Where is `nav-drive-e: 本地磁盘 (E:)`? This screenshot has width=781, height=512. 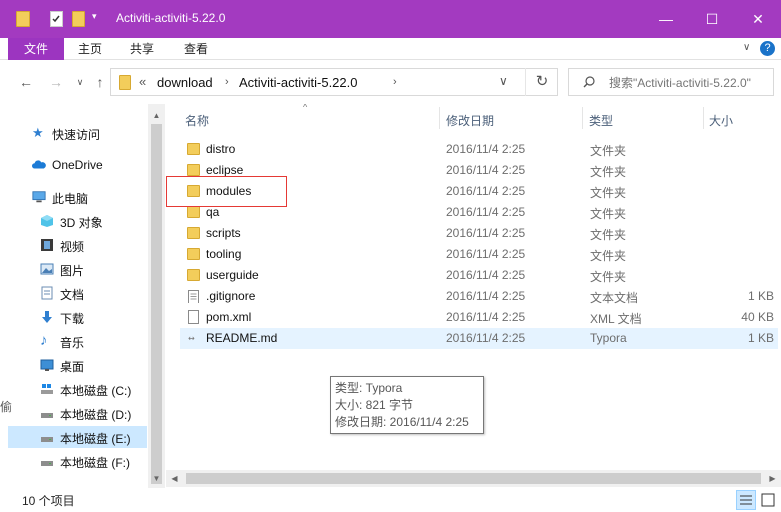
nav-drive-e: 本地磁盘 (E:) is located at coordinates (77, 437).